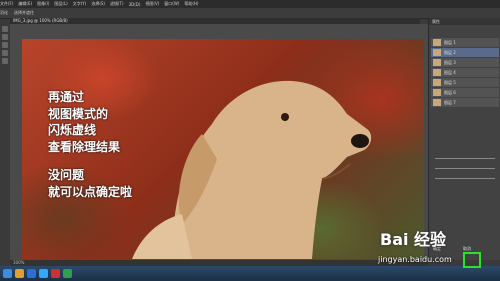 The width and height of the screenshot is (500, 281). I want to click on option-select-mask: 选择并遮住, so click(24, 13).